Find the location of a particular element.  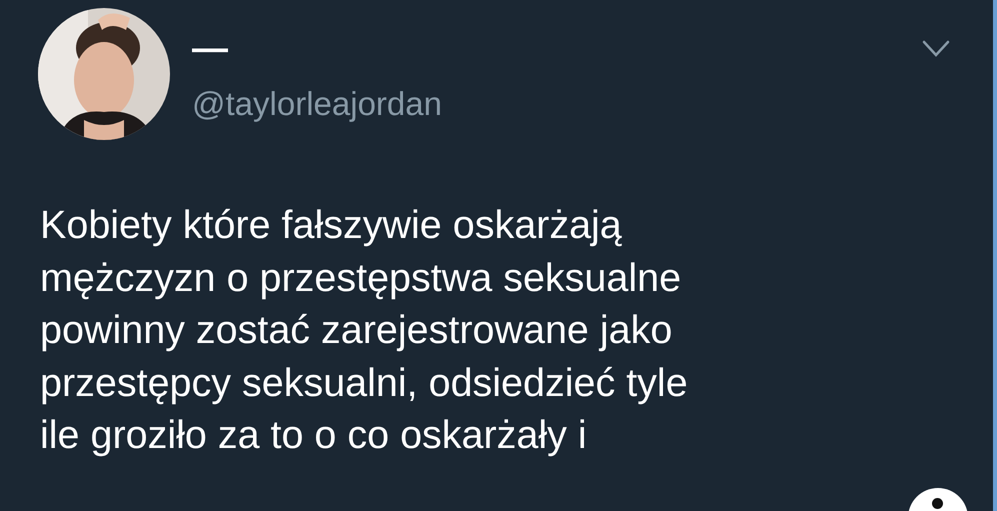

user-handle: @taylorleajordan is located at coordinates (317, 104).